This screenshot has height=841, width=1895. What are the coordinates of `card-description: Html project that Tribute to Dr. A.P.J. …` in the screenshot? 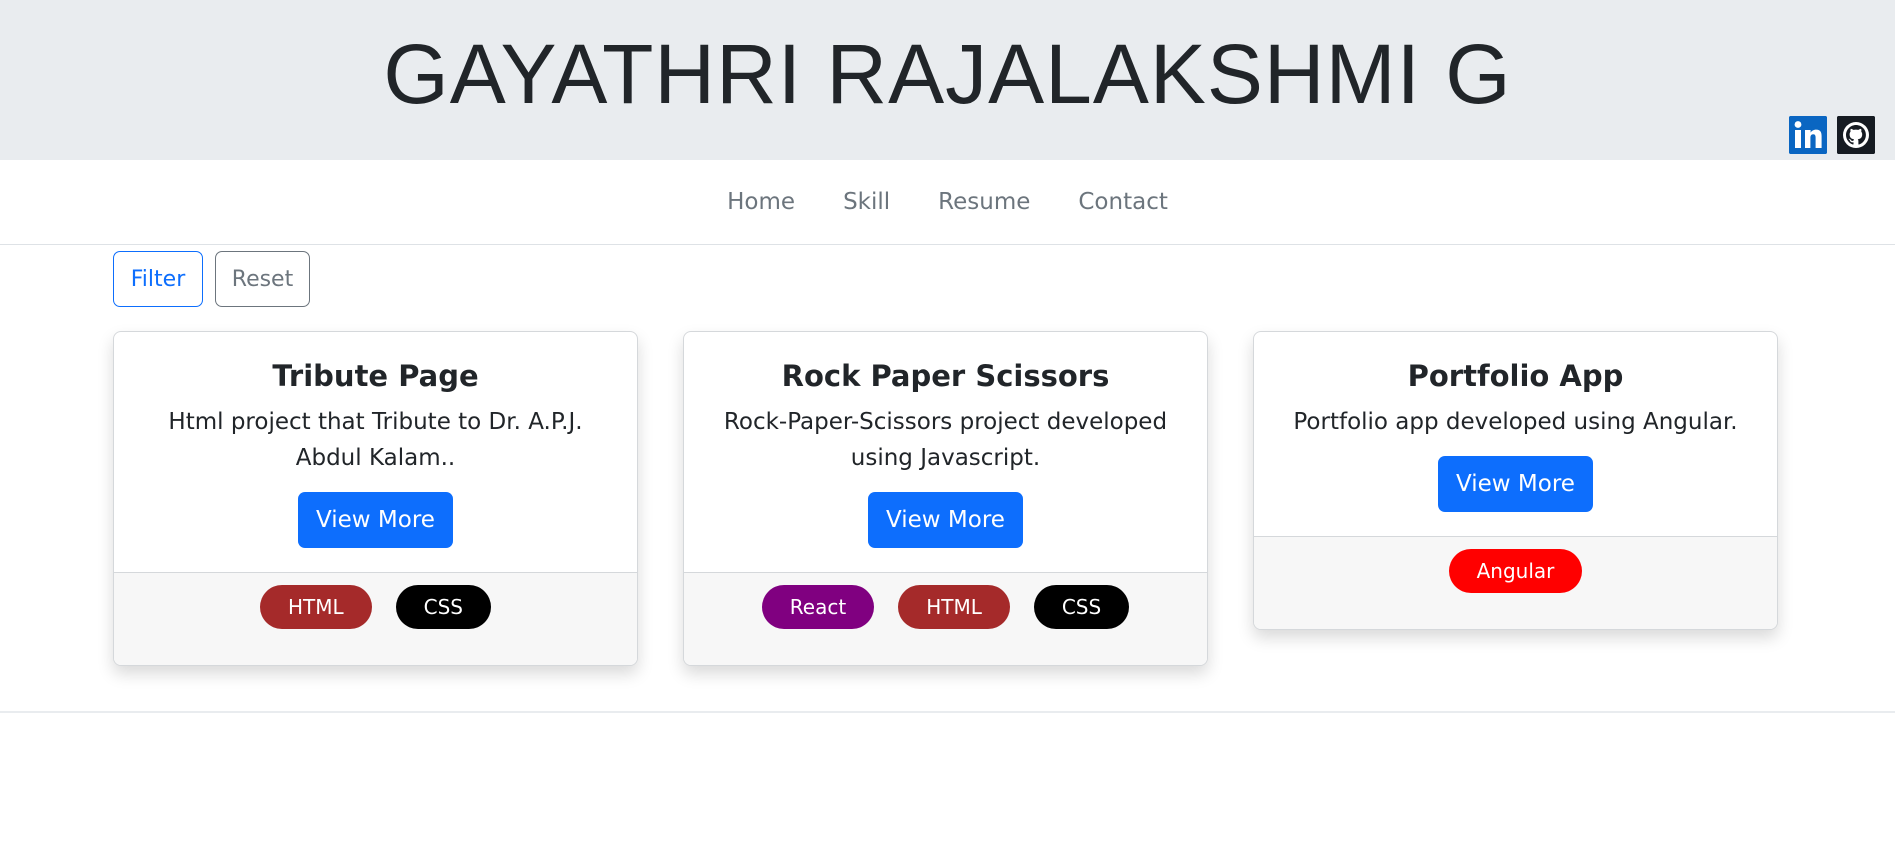 It's located at (375, 440).